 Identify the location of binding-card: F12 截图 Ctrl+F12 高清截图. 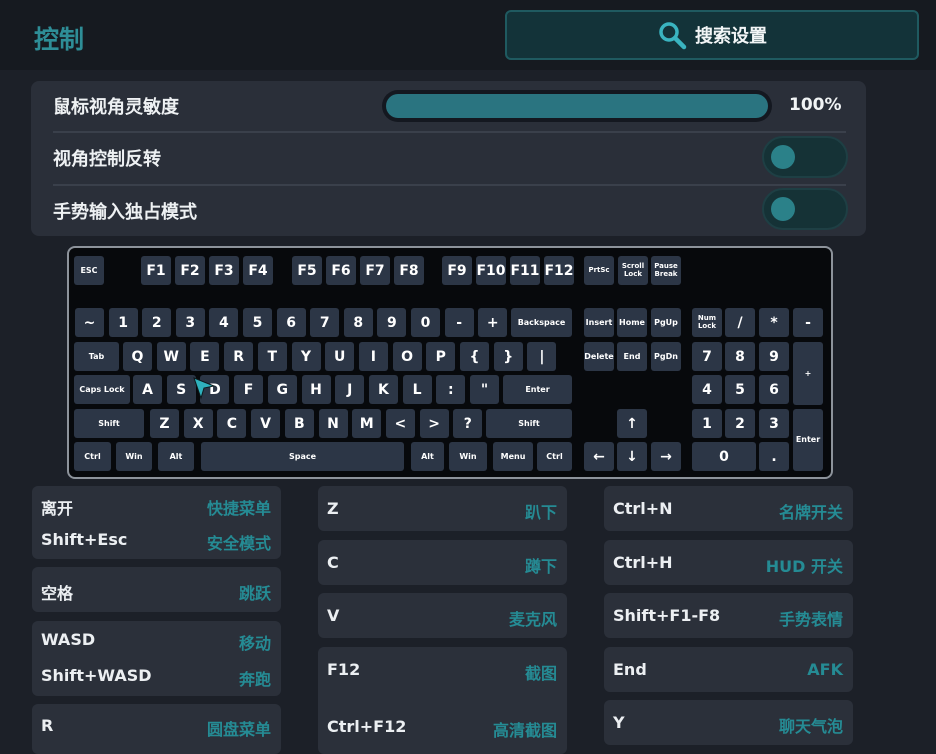
(442, 700).